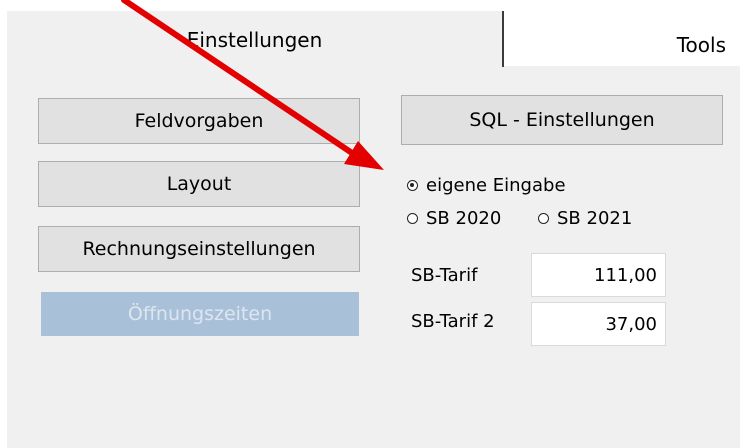 The image size is (740, 448). I want to click on tab-tools: Tools, so click(622, 39).